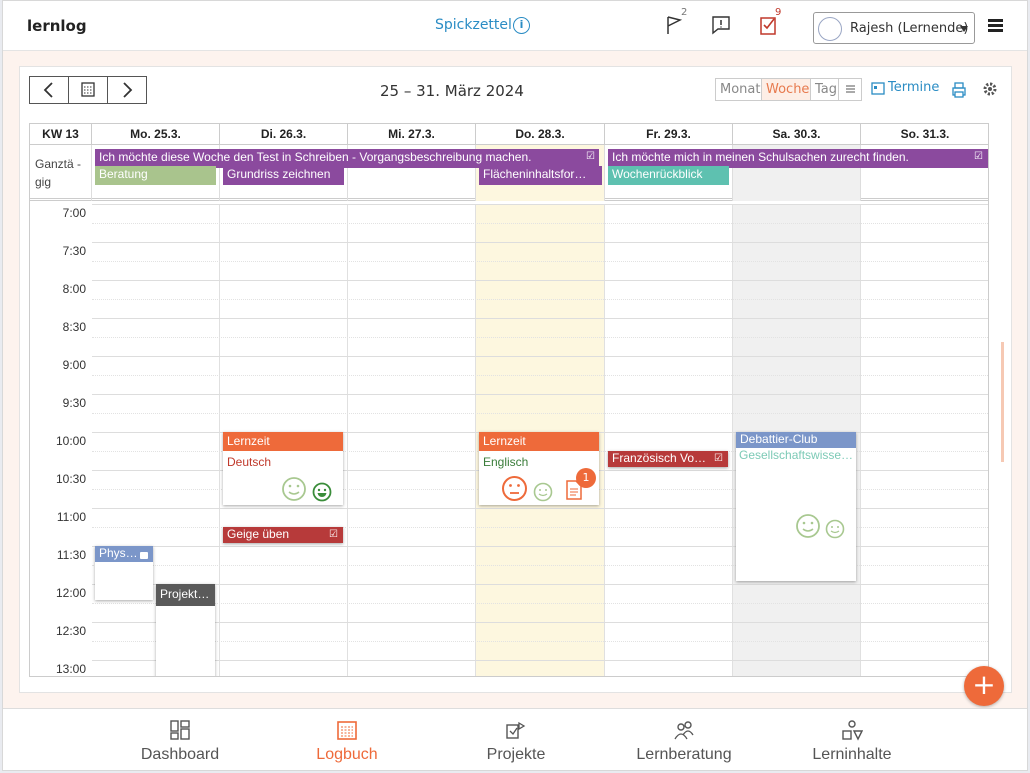 The width and height of the screenshot is (1030, 773). What do you see at coordinates (70, 631) in the screenshot?
I see `time-label: 12:30` at bounding box center [70, 631].